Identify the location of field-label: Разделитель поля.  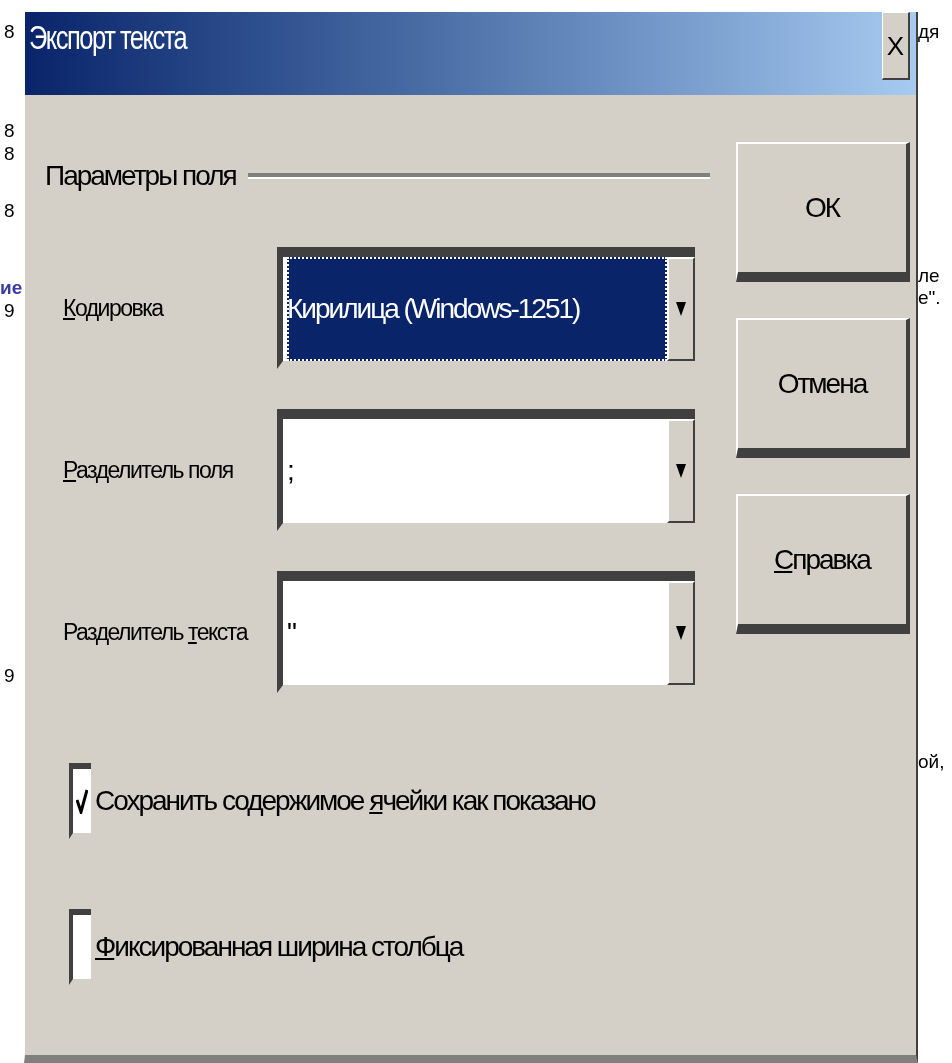
(148, 470).